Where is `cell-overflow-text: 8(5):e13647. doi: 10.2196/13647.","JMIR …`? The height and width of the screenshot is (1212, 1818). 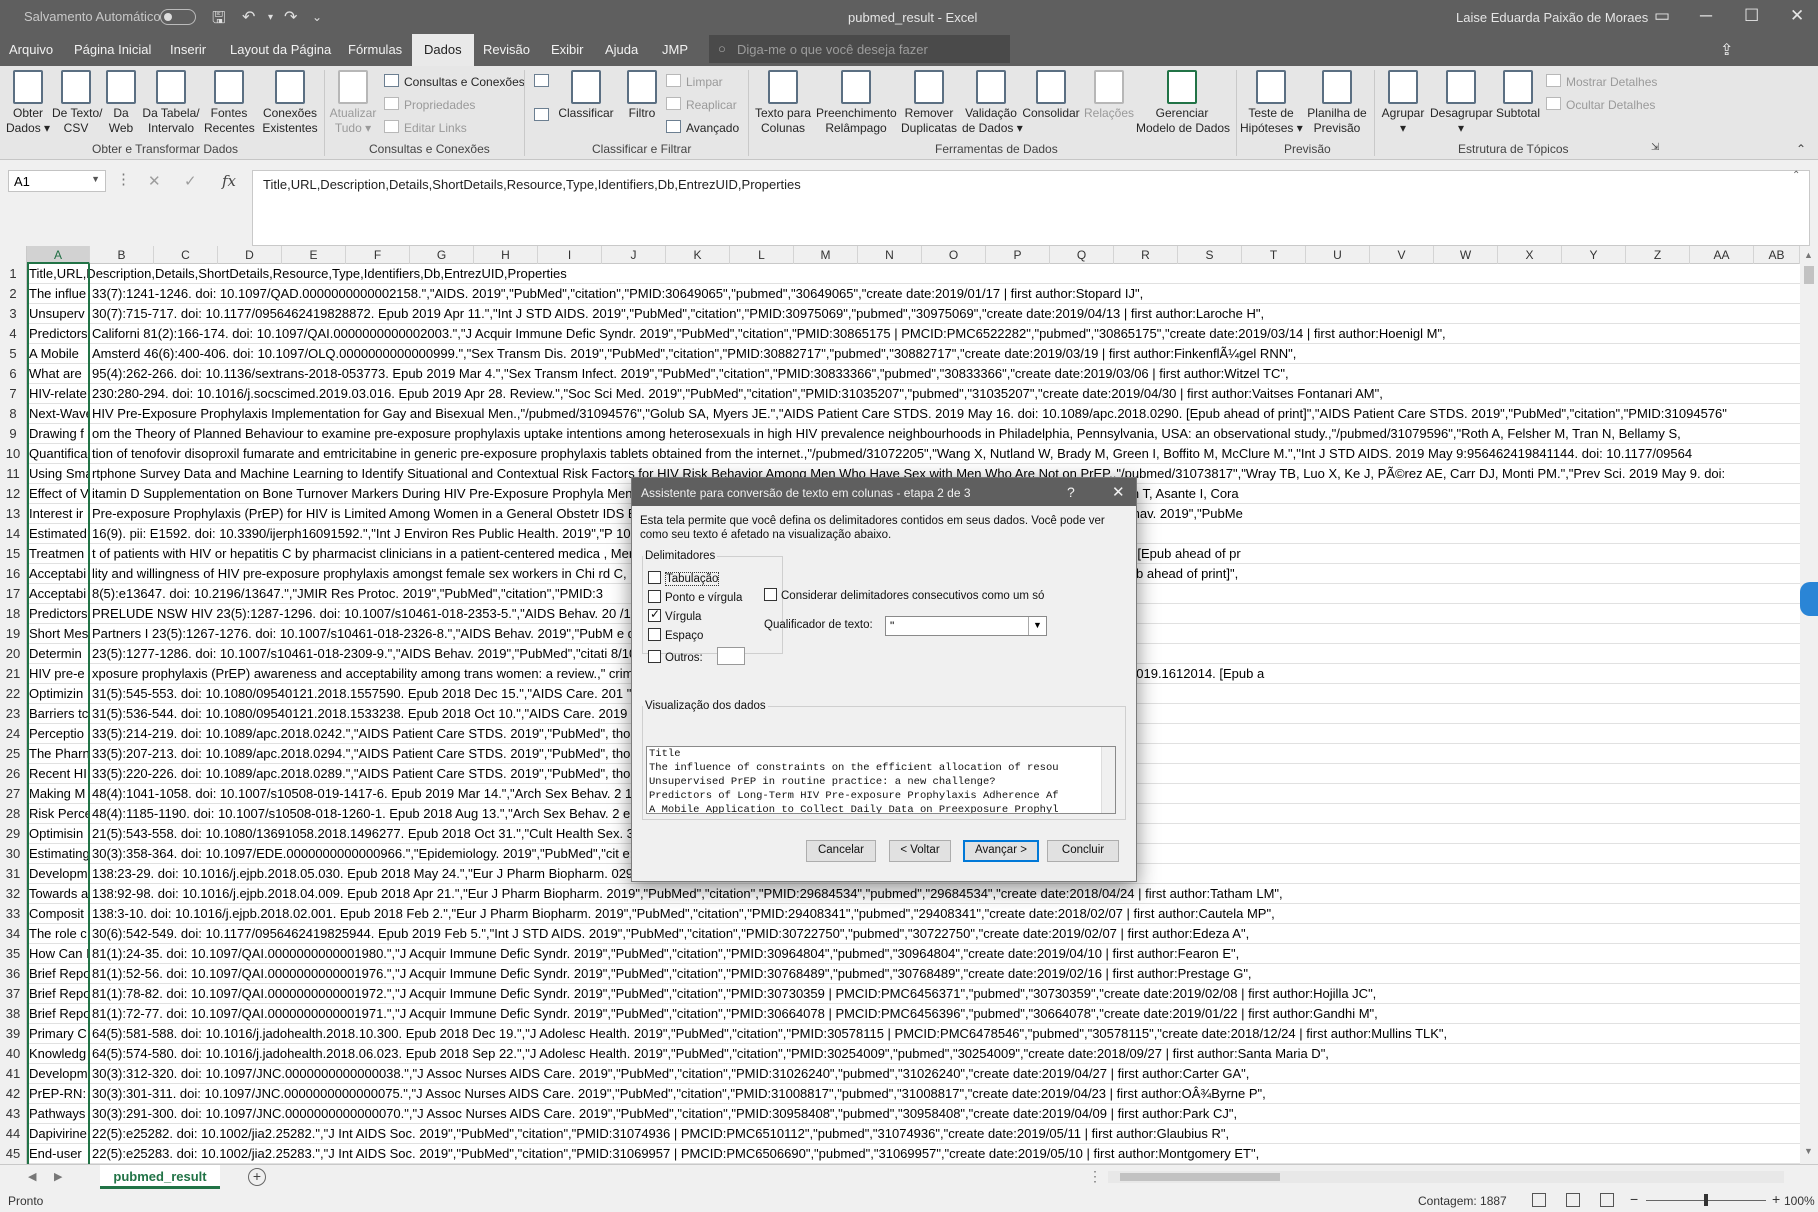
cell-overflow-text: 8(5):e13647. doi: 10.2196/13647.","JMIR … is located at coordinates (347, 594).